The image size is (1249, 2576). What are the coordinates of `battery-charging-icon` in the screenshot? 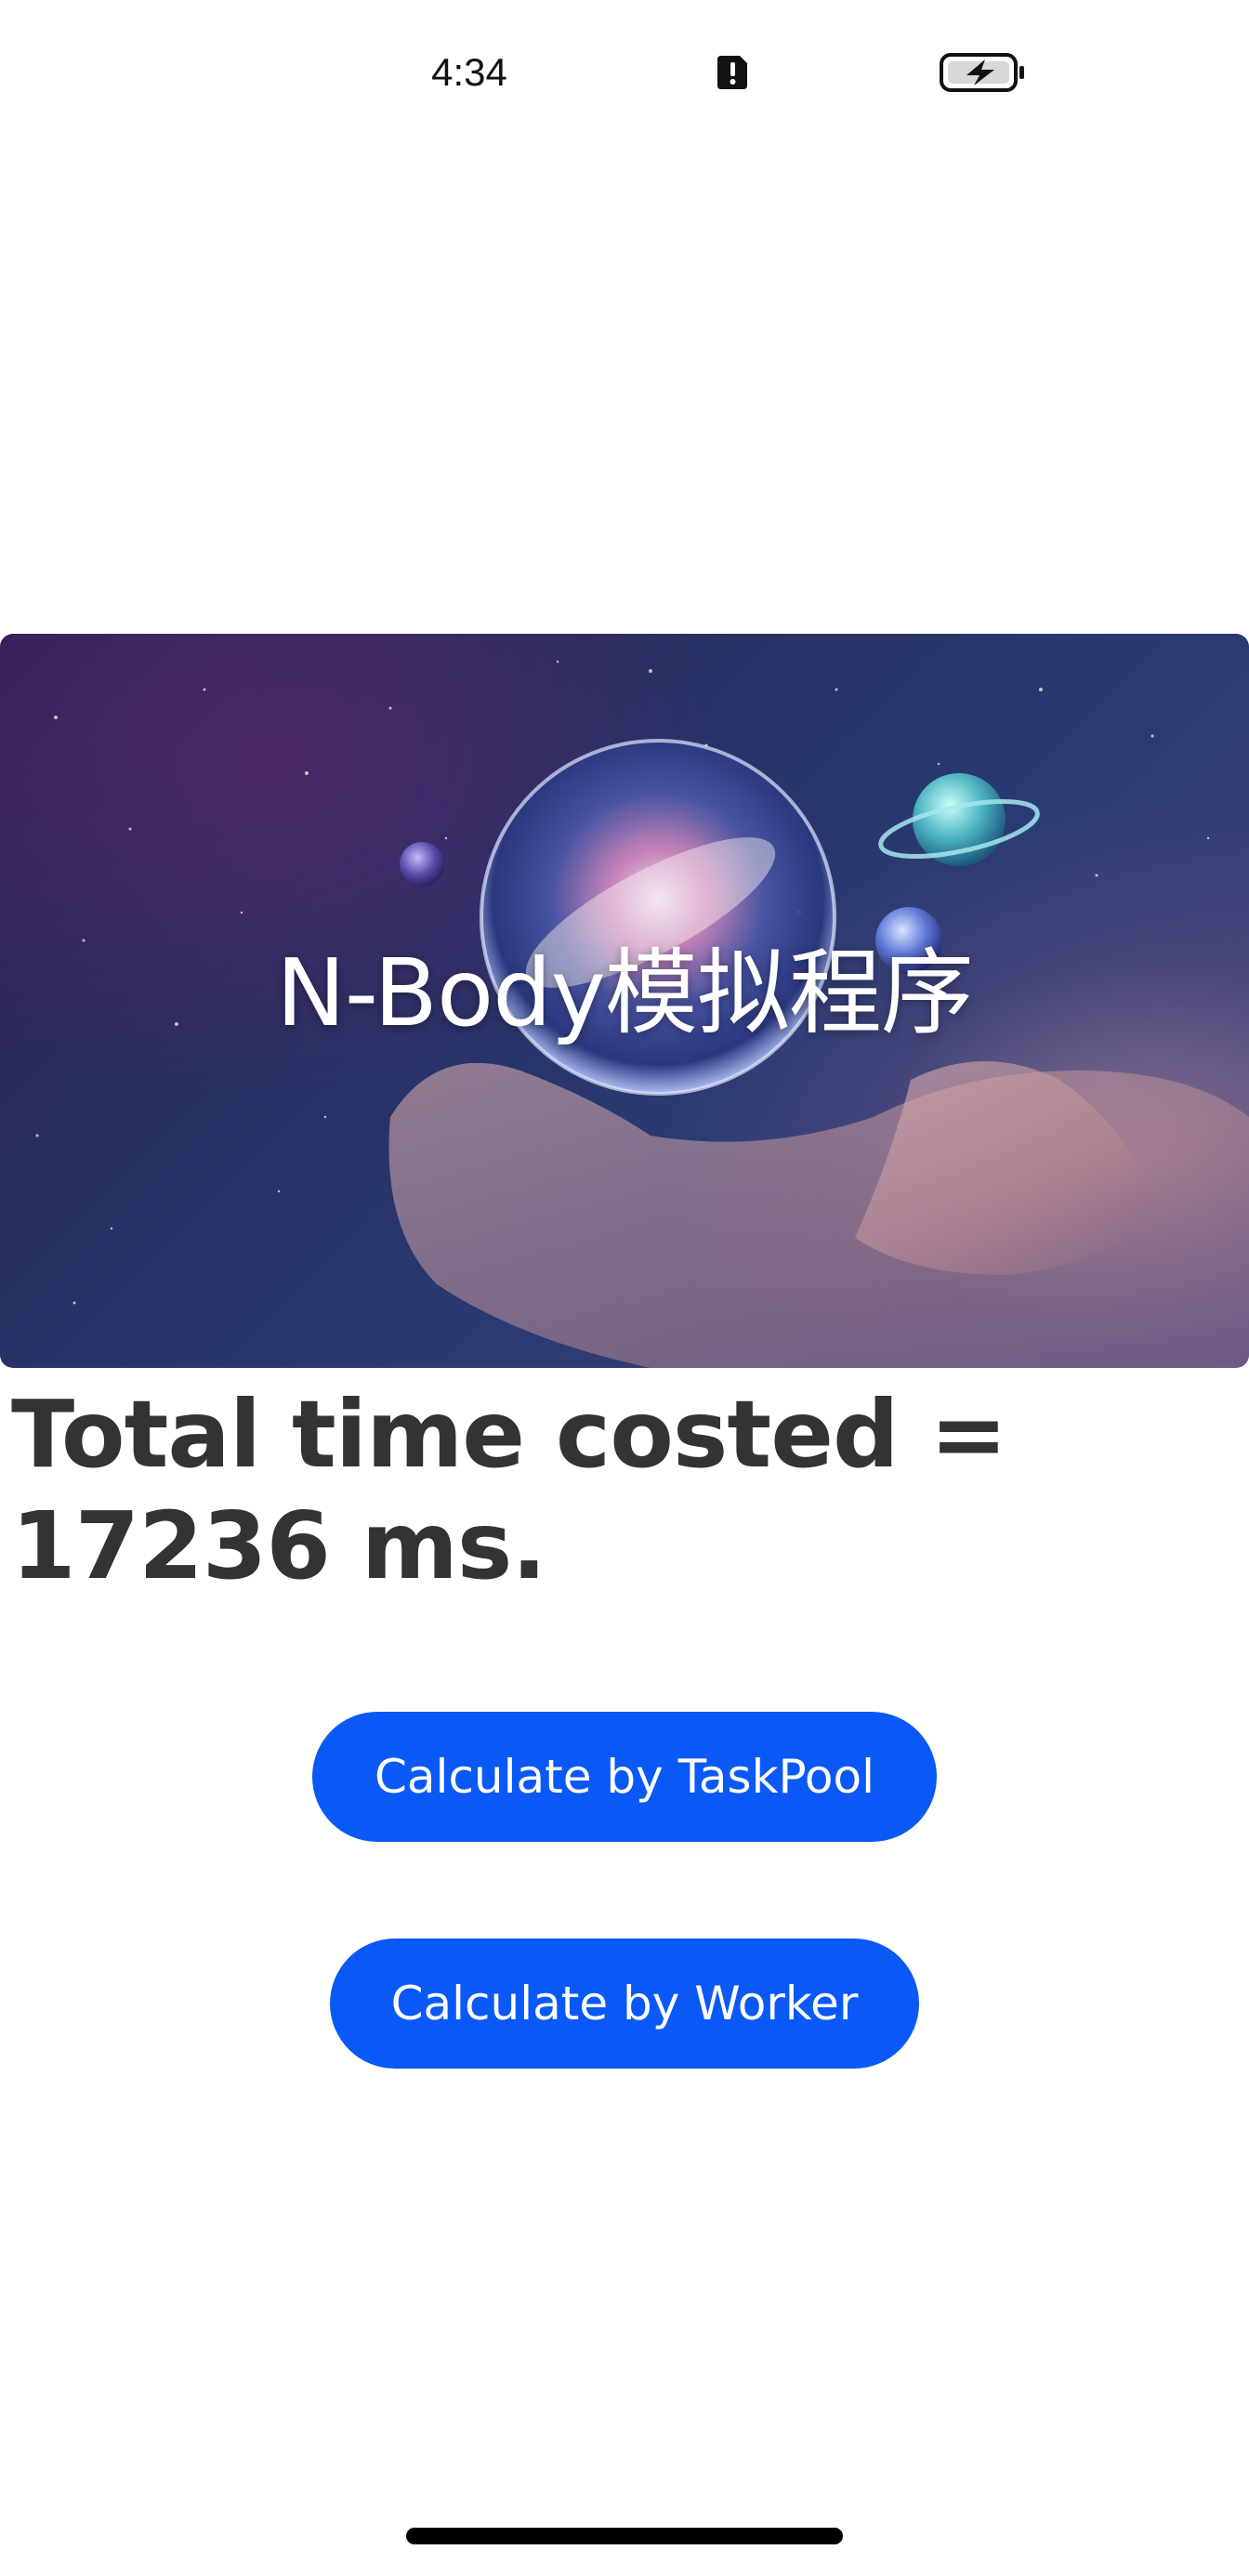 It's located at (982, 72).